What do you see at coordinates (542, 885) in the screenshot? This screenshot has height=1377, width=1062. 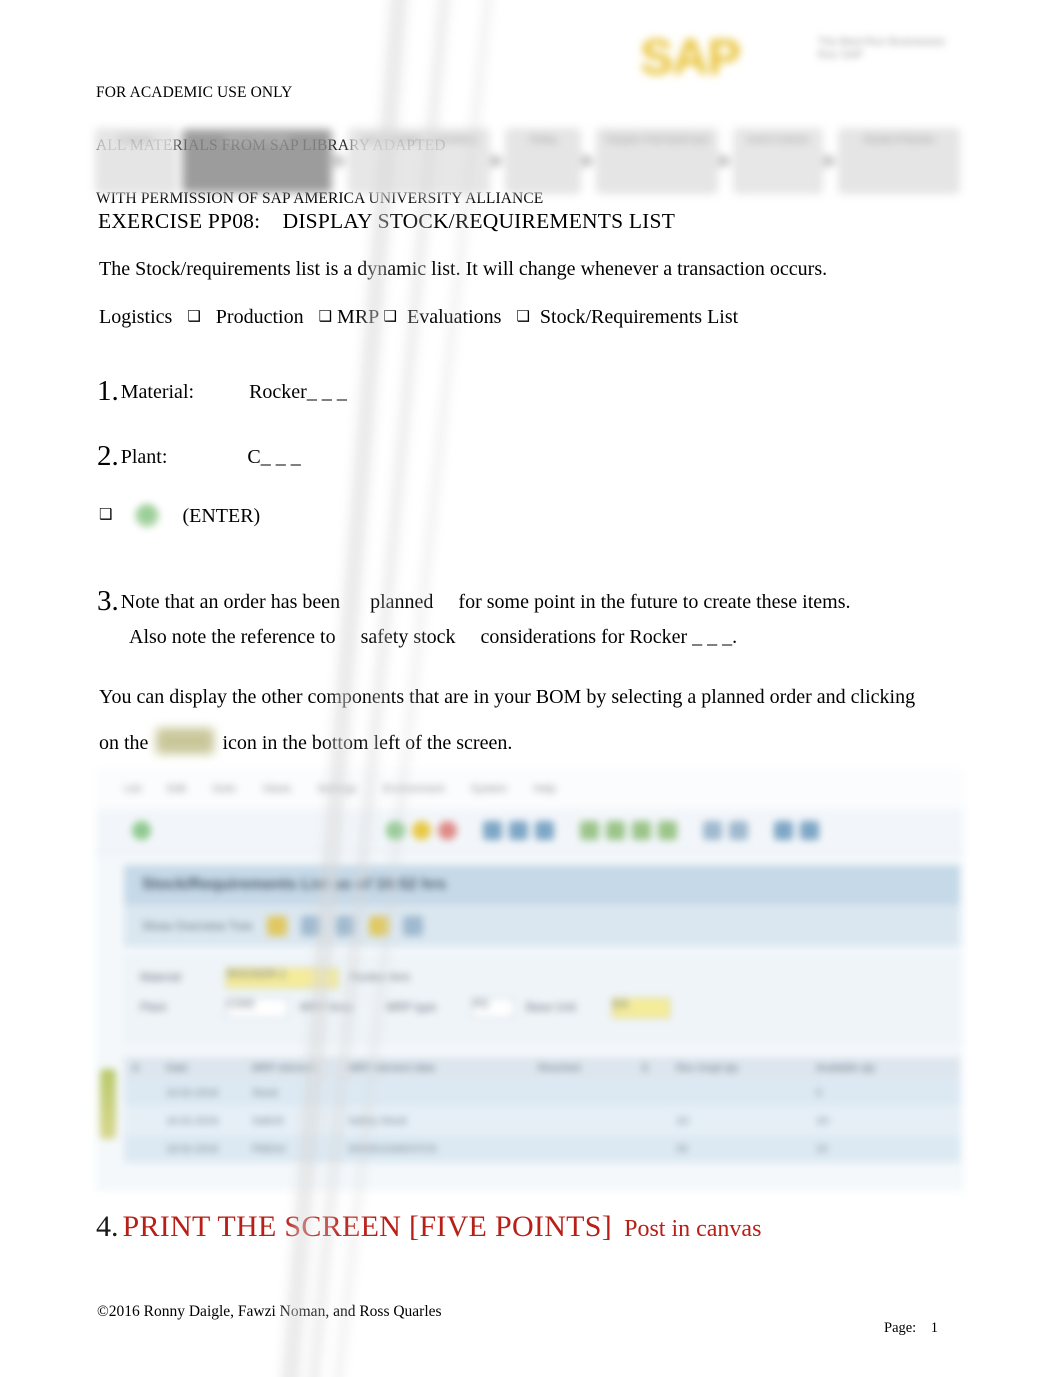 I see `sap-screen-title-bar: Stock/Requirements List as of 16:52 hrs` at bounding box center [542, 885].